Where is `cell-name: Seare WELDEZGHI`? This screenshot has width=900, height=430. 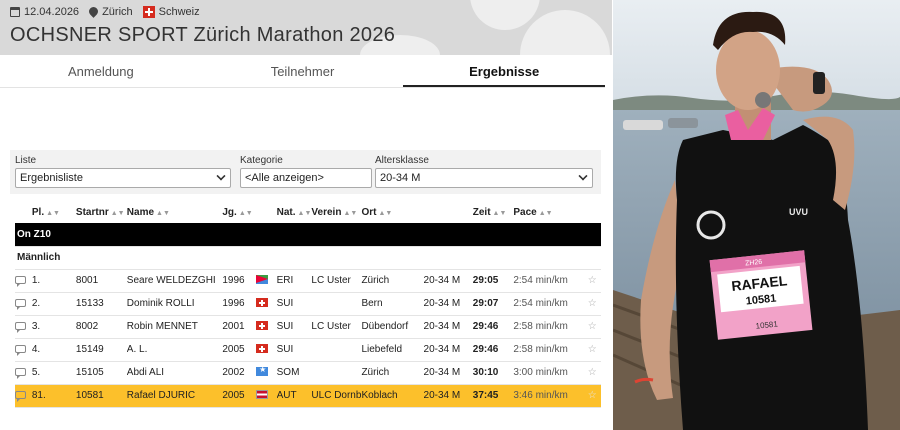
cell-name: Seare WELDEZGHI is located at coordinates (174, 281).